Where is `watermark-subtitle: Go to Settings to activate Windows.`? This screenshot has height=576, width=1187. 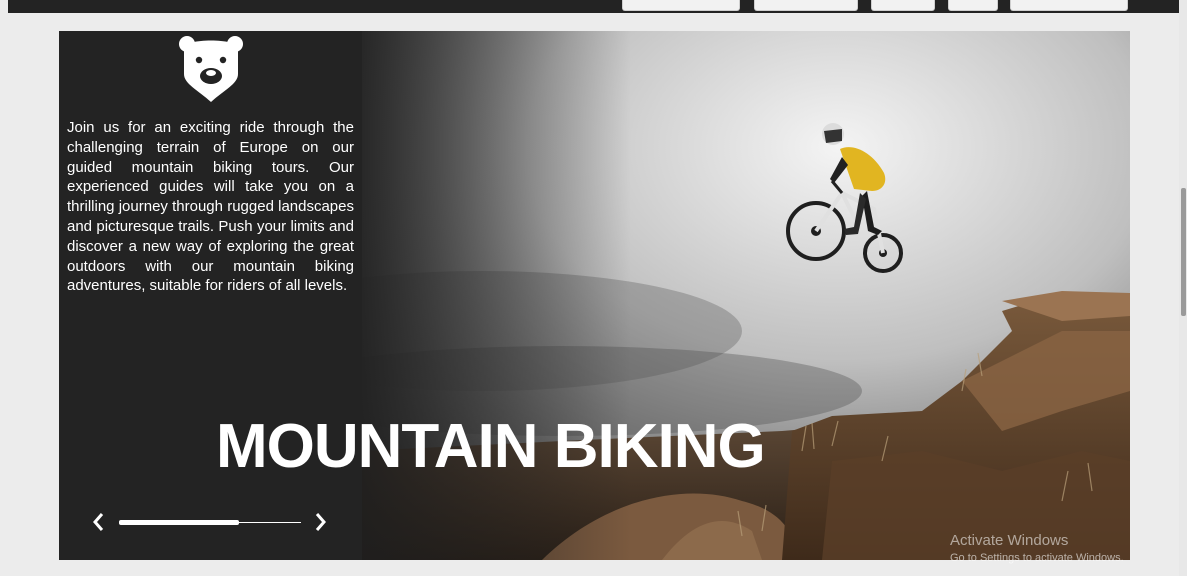 watermark-subtitle: Go to Settings to activate Windows. is located at coordinates (1037, 558).